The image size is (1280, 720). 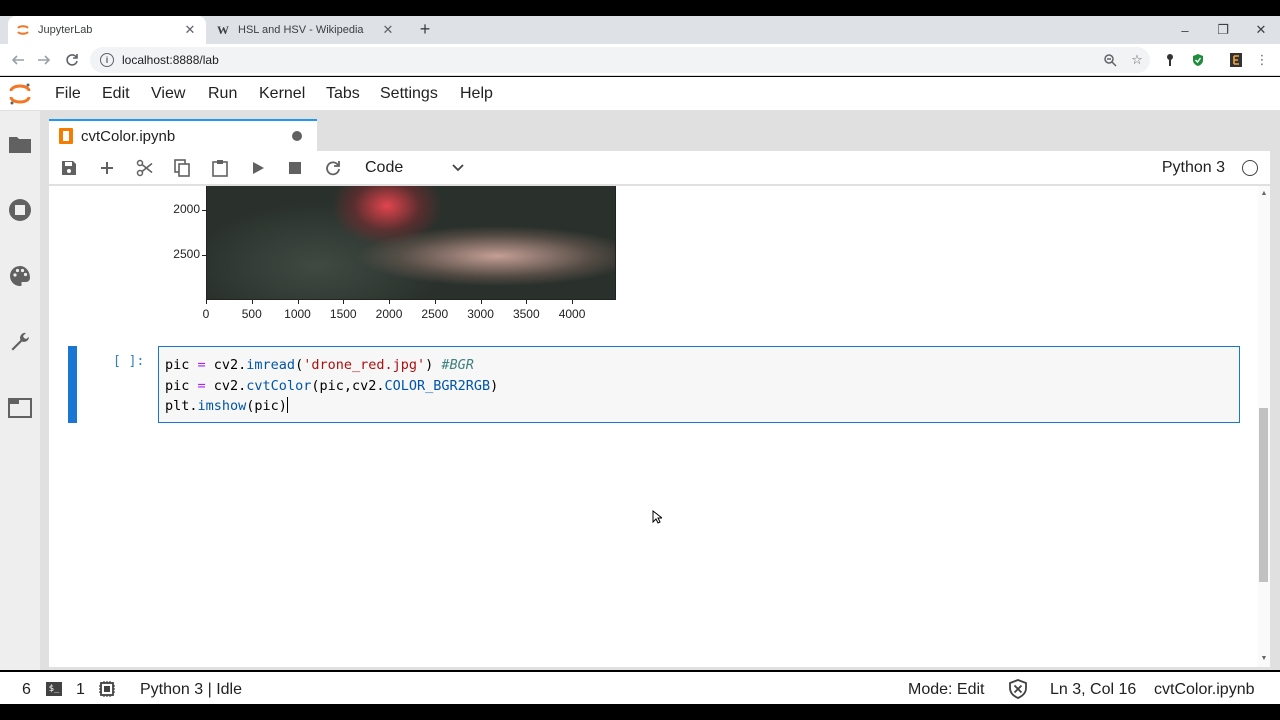 I want to click on stop-icon, so click(x=295, y=168).